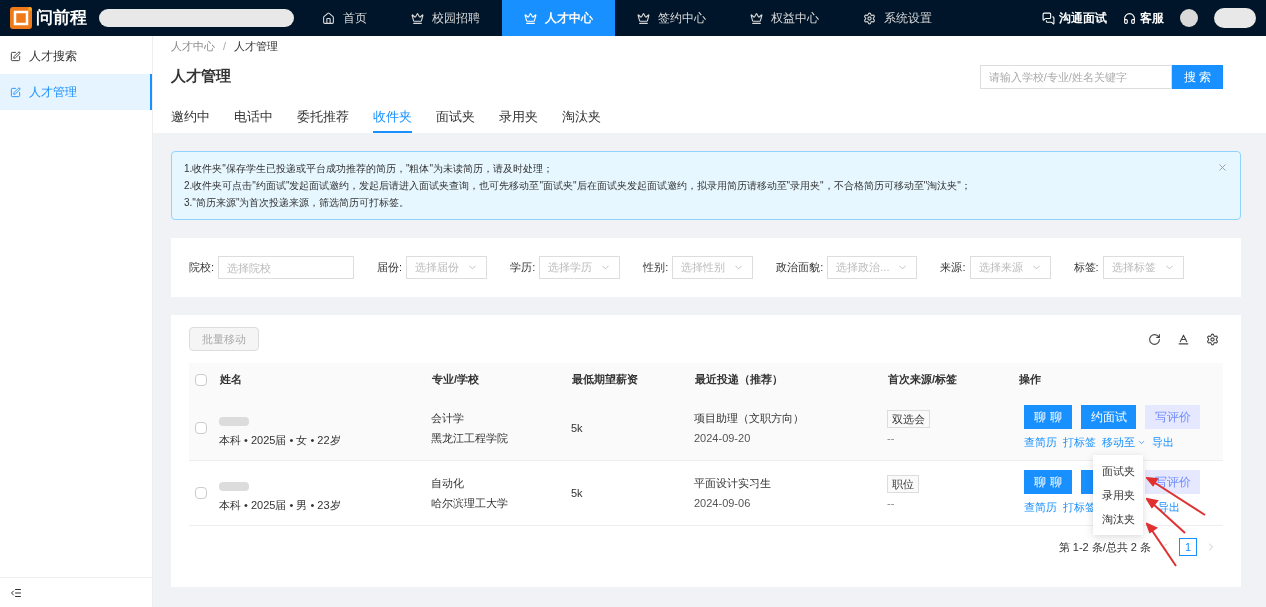 The width and height of the screenshot is (1266, 607). Describe the element at coordinates (656, 268) in the screenshot. I see `filter-label: 性别:` at that location.